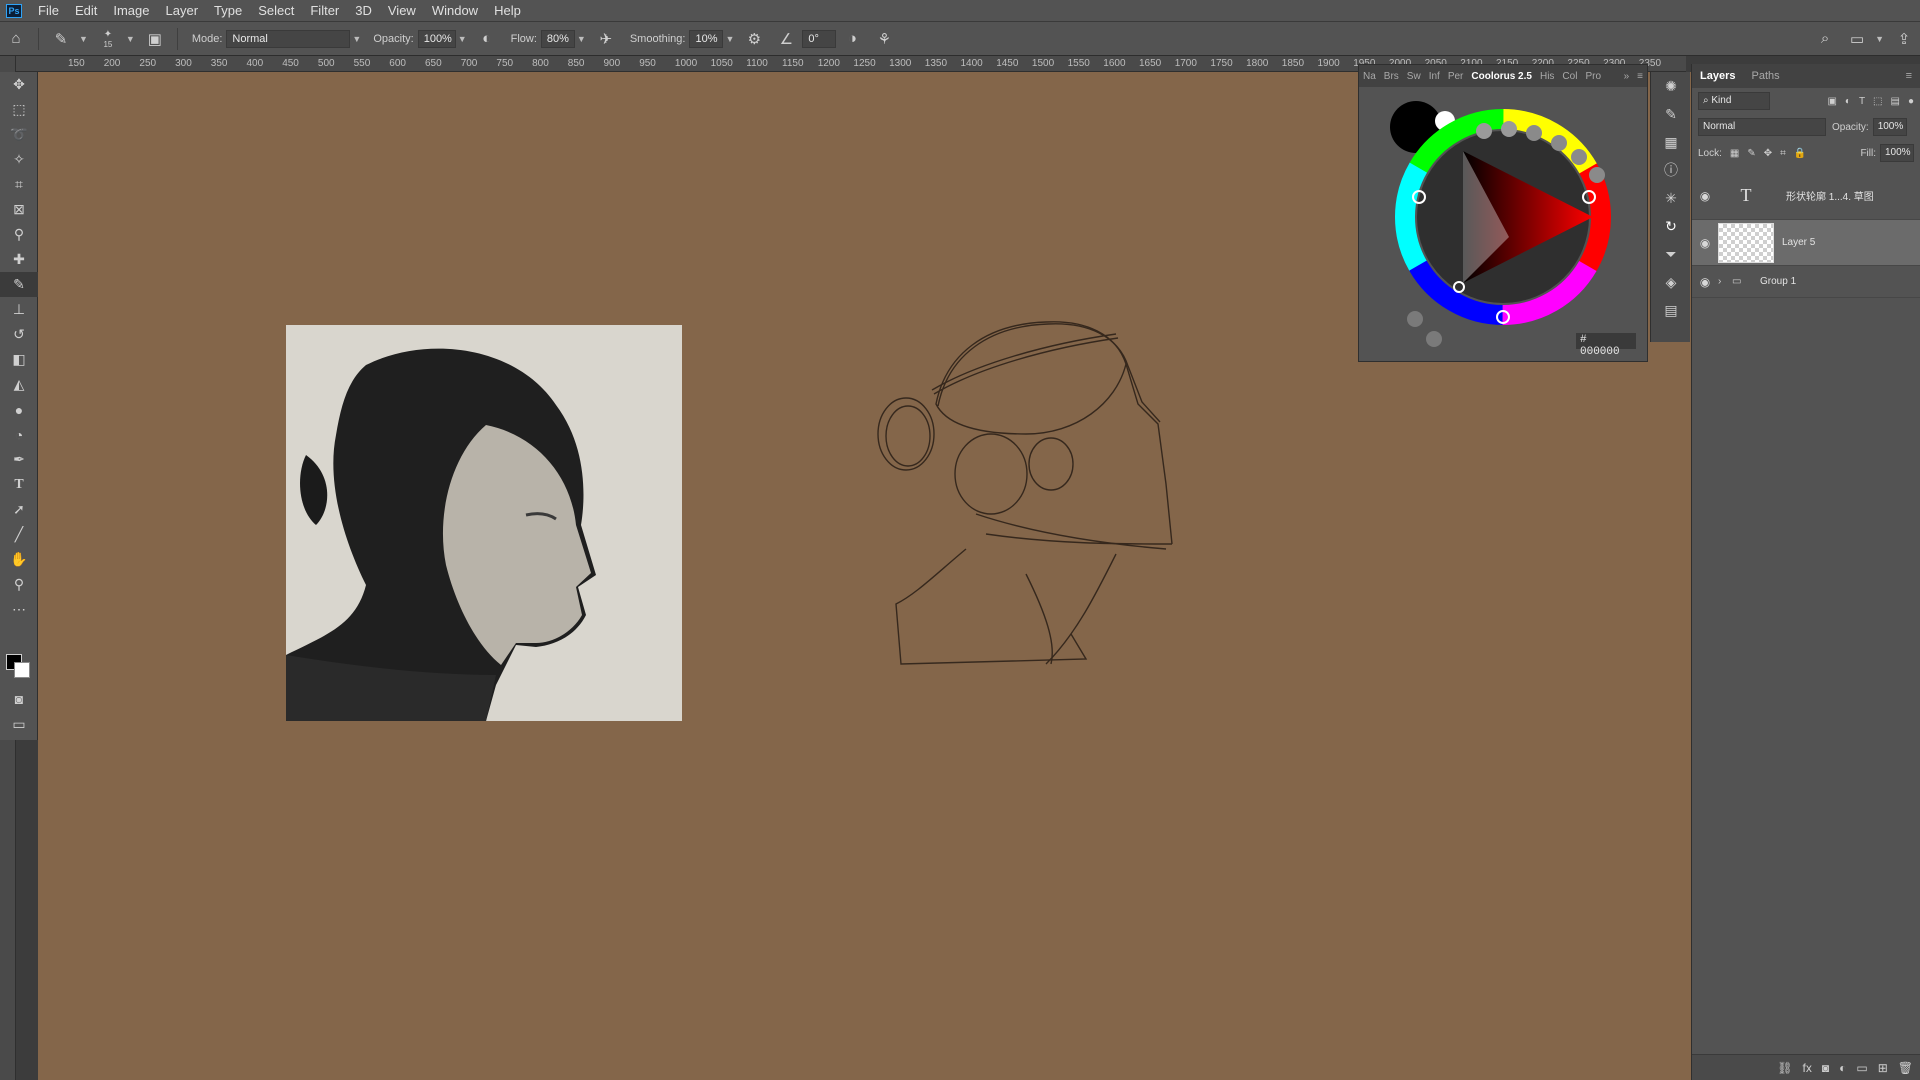  Describe the element at coordinates (1734, 153) in the screenshot. I see `lock-transparency-icon: ▦` at that location.